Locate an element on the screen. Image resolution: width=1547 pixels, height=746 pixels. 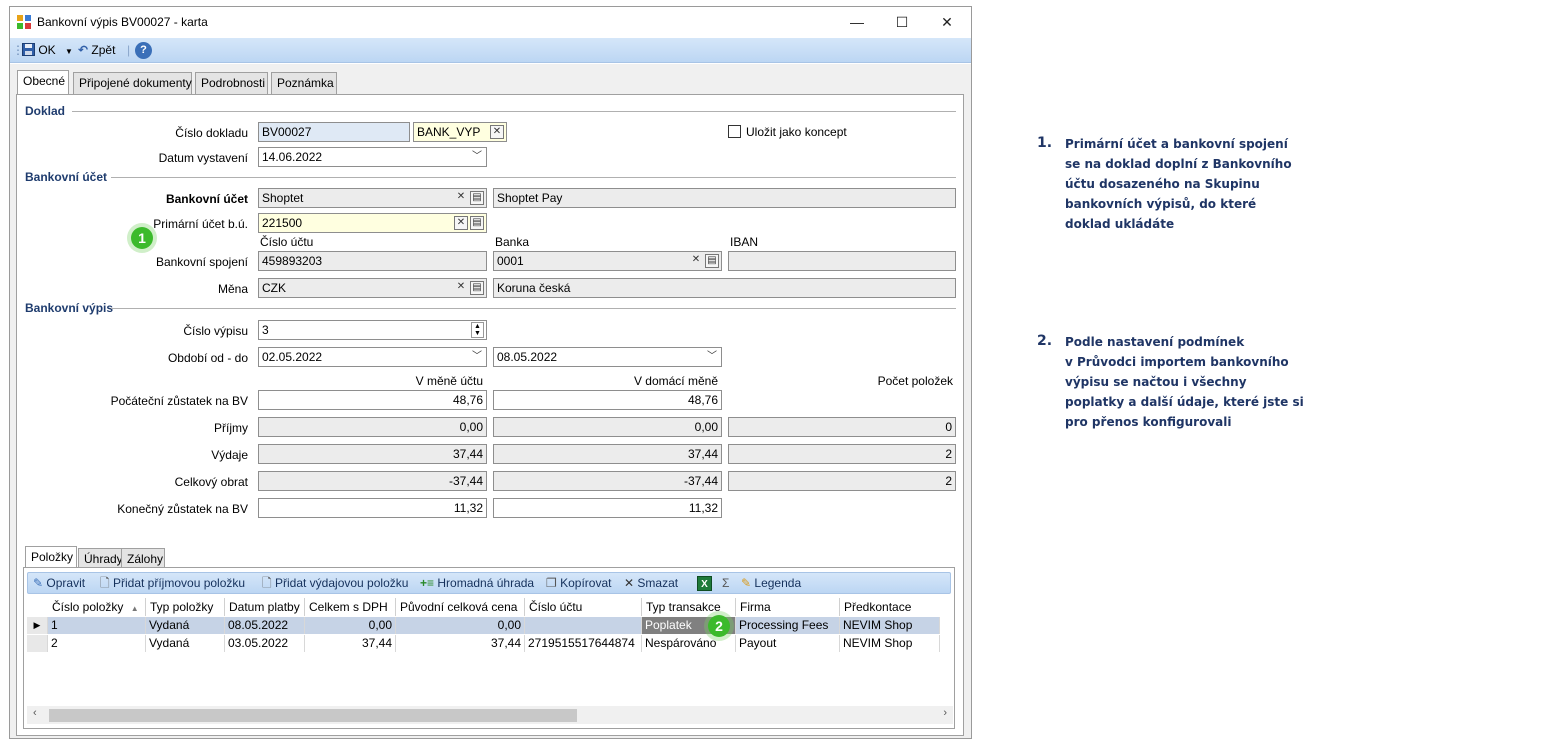
column-header-label: Číslo položky is located at coordinates (88, 607).